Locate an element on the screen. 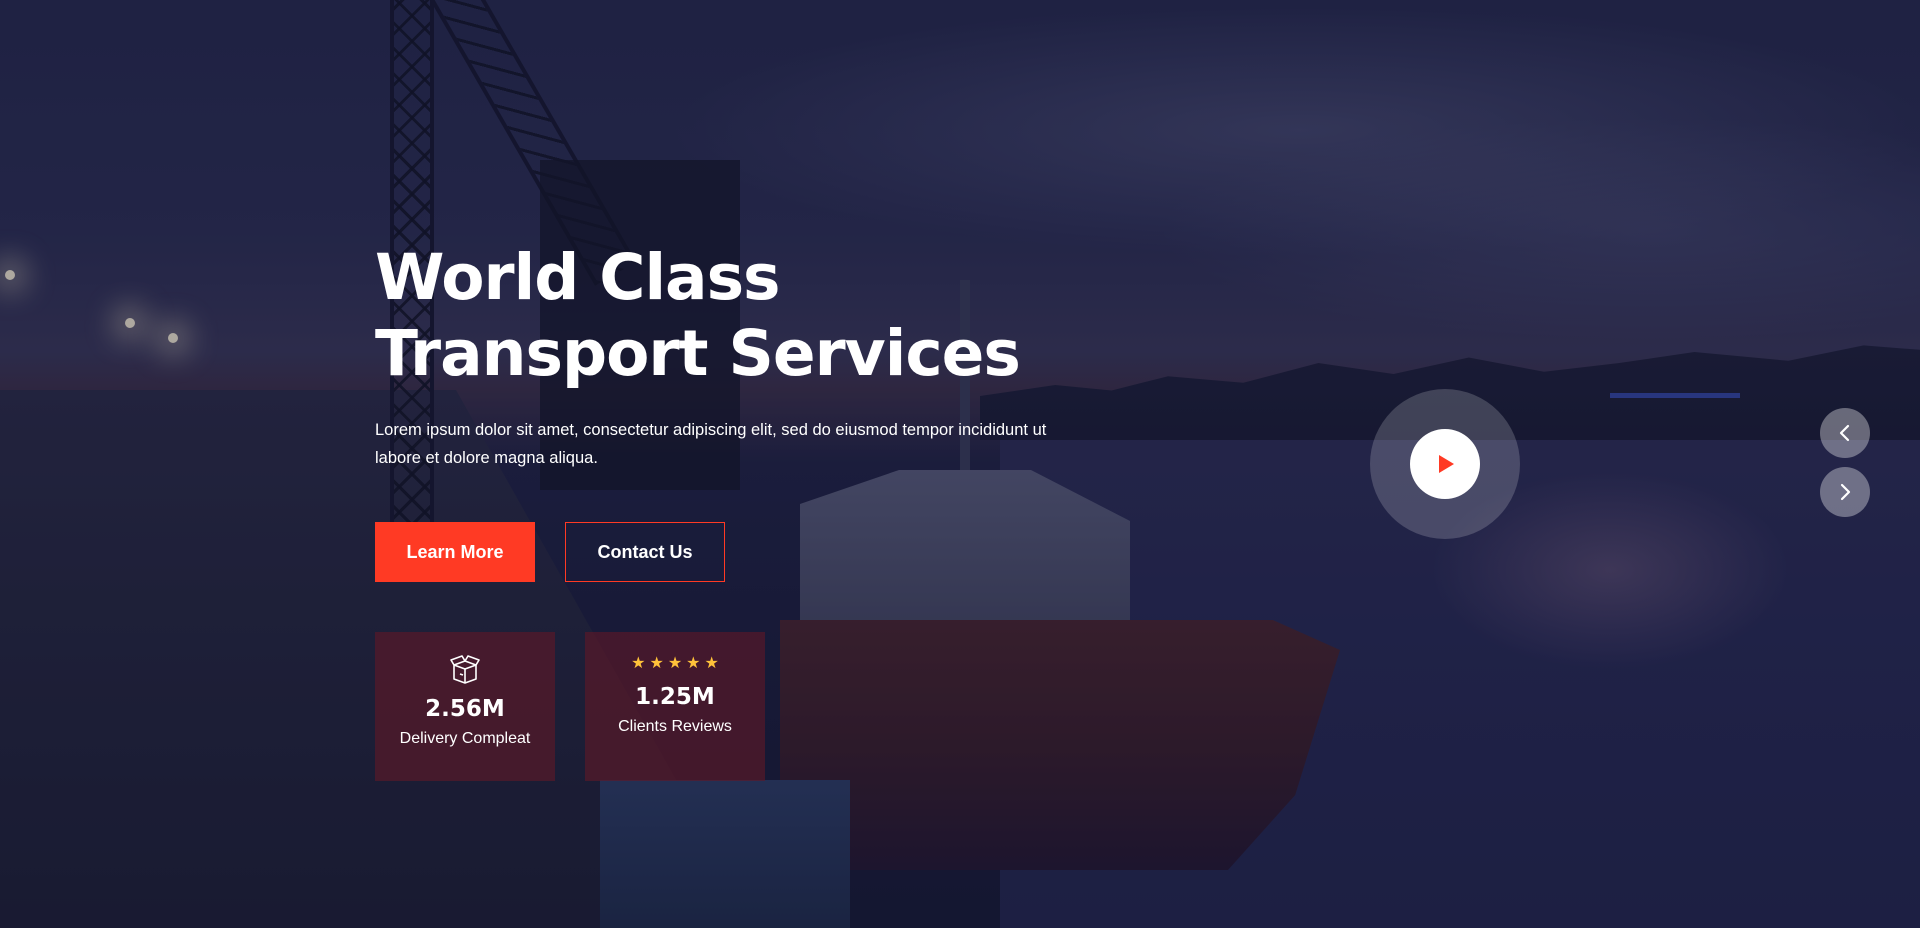  package-icon is located at coordinates (465, 669).